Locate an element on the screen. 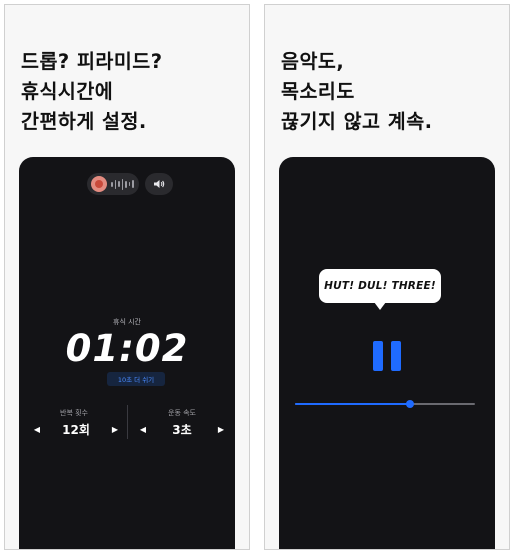 The image size is (514, 550). waveform-icon is located at coordinates (122, 184).